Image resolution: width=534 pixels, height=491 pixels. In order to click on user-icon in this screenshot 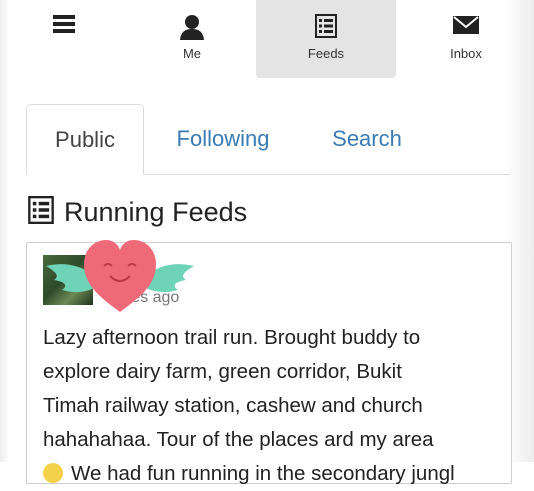, I will do `click(192, 29)`.